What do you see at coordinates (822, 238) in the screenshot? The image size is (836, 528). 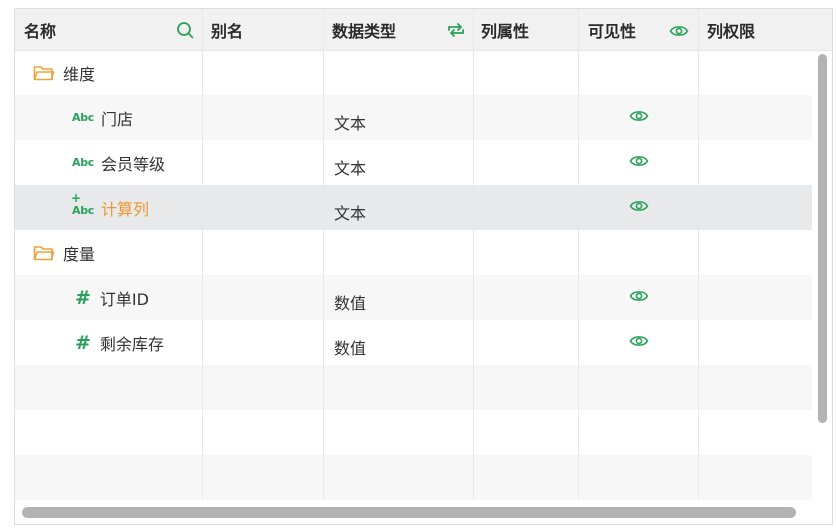 I see `vertical-scrollbar` at bounding box center [822, 238].